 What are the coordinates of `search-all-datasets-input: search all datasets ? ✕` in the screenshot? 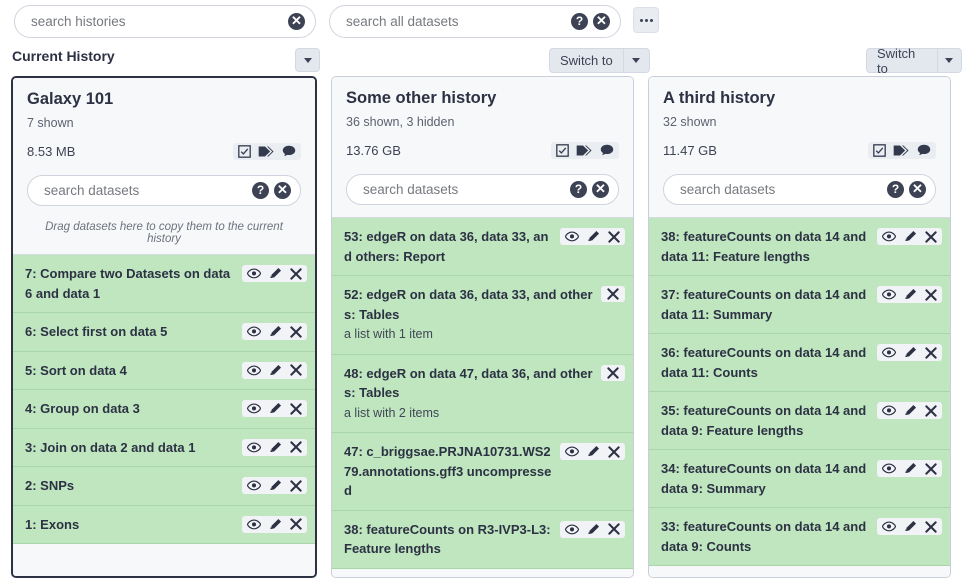 It's located at (475, 21).